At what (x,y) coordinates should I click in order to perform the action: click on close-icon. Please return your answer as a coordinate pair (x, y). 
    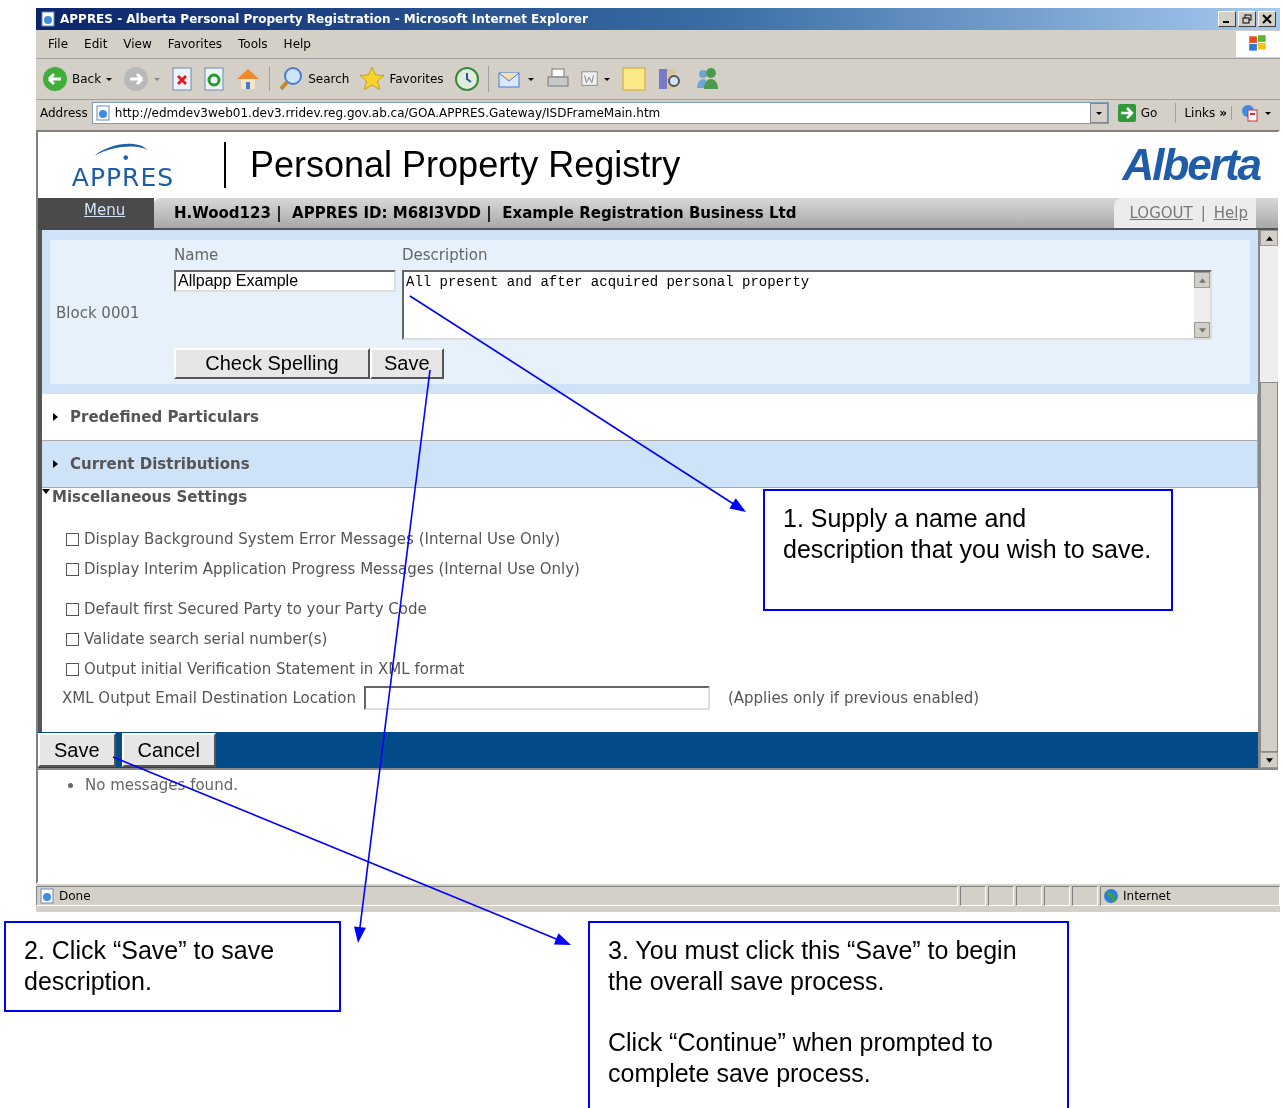
    Looking at the image, I should click on (1267, 19).